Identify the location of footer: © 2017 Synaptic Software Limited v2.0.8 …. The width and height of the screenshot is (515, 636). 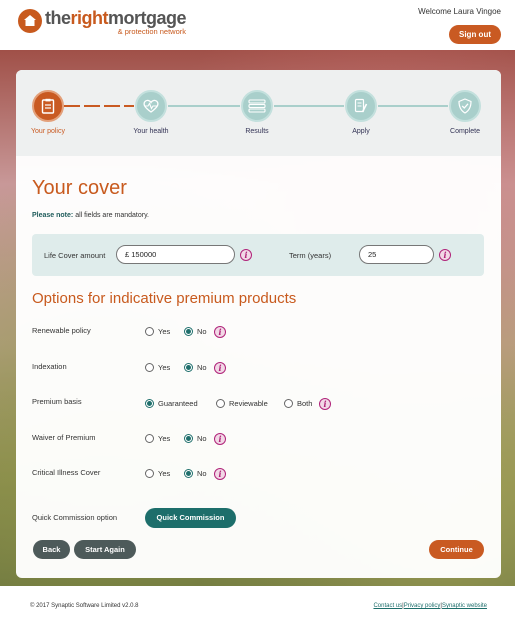
(258, 606).